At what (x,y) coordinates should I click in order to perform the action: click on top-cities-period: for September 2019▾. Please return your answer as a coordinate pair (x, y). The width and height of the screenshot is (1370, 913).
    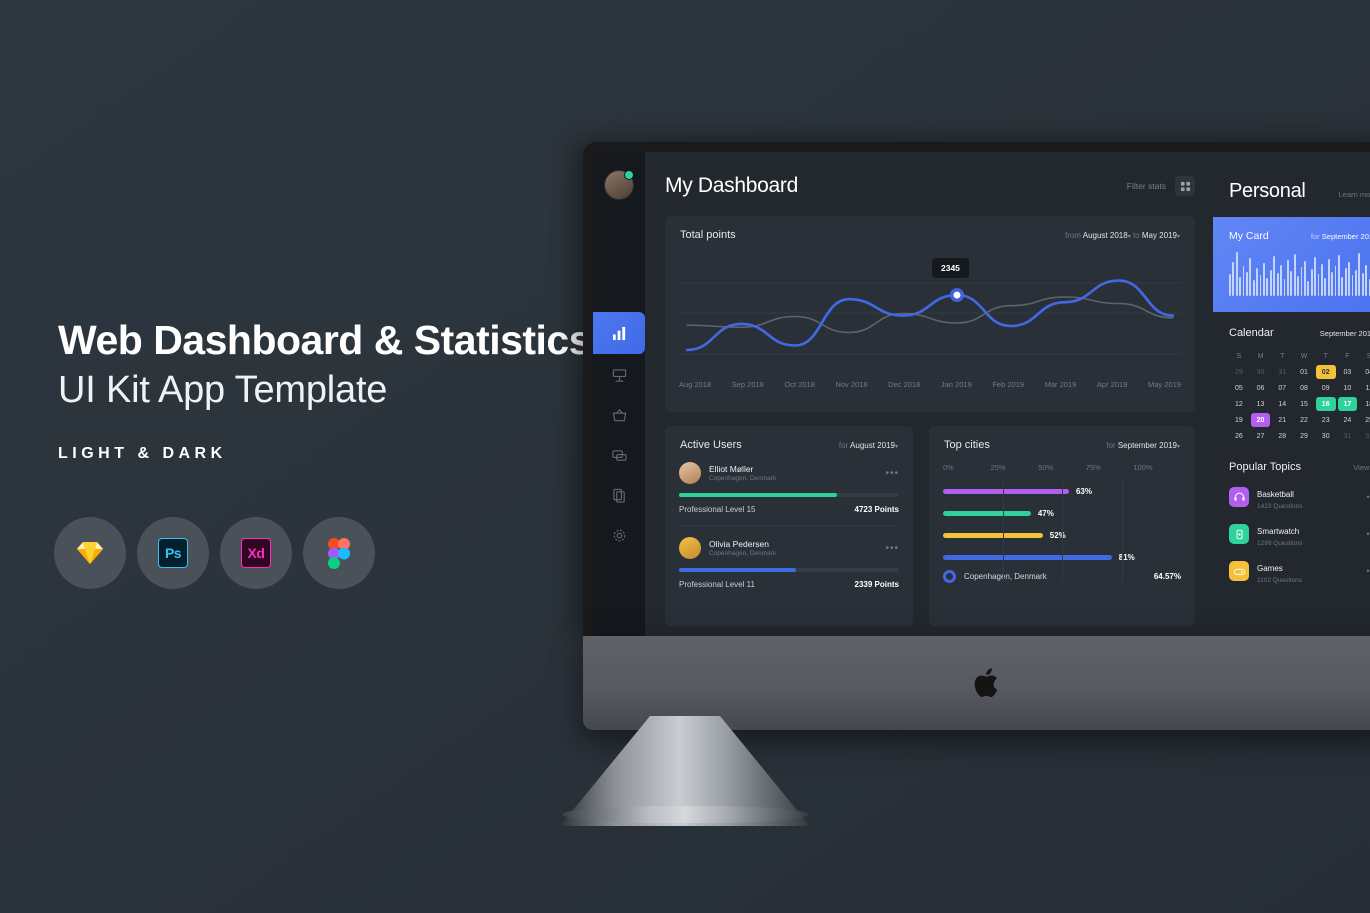
    Looking at the image, I should click on (1143, 445).